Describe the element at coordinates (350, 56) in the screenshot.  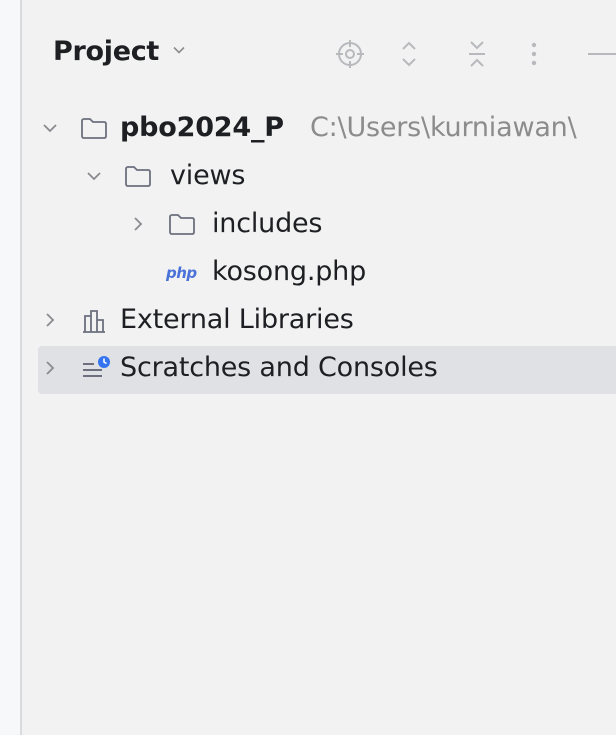
I see `locate-icon` at that location.